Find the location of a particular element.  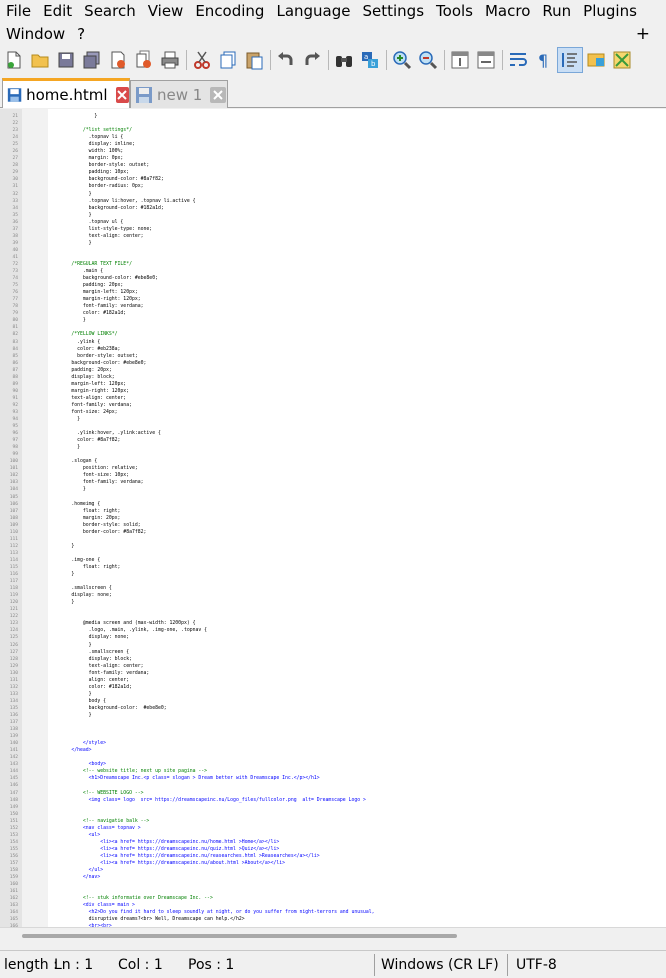

zoom-out-button is located at coordinates (428, 60).